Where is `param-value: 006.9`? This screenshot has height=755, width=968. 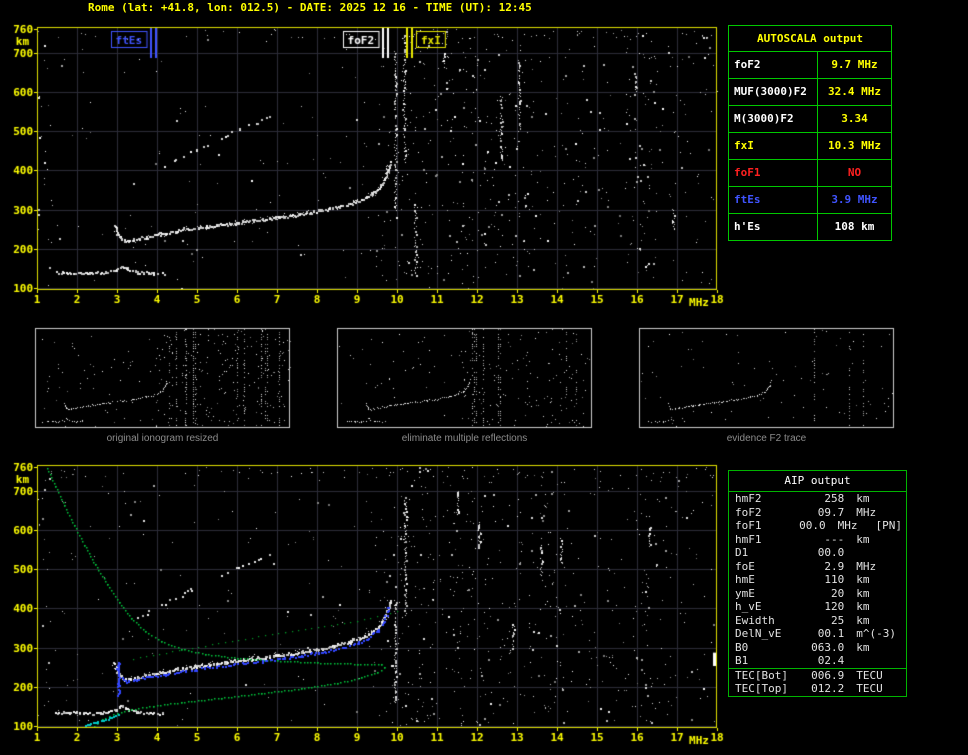
param-value: 006.9 is located at coordinates (828, 675).